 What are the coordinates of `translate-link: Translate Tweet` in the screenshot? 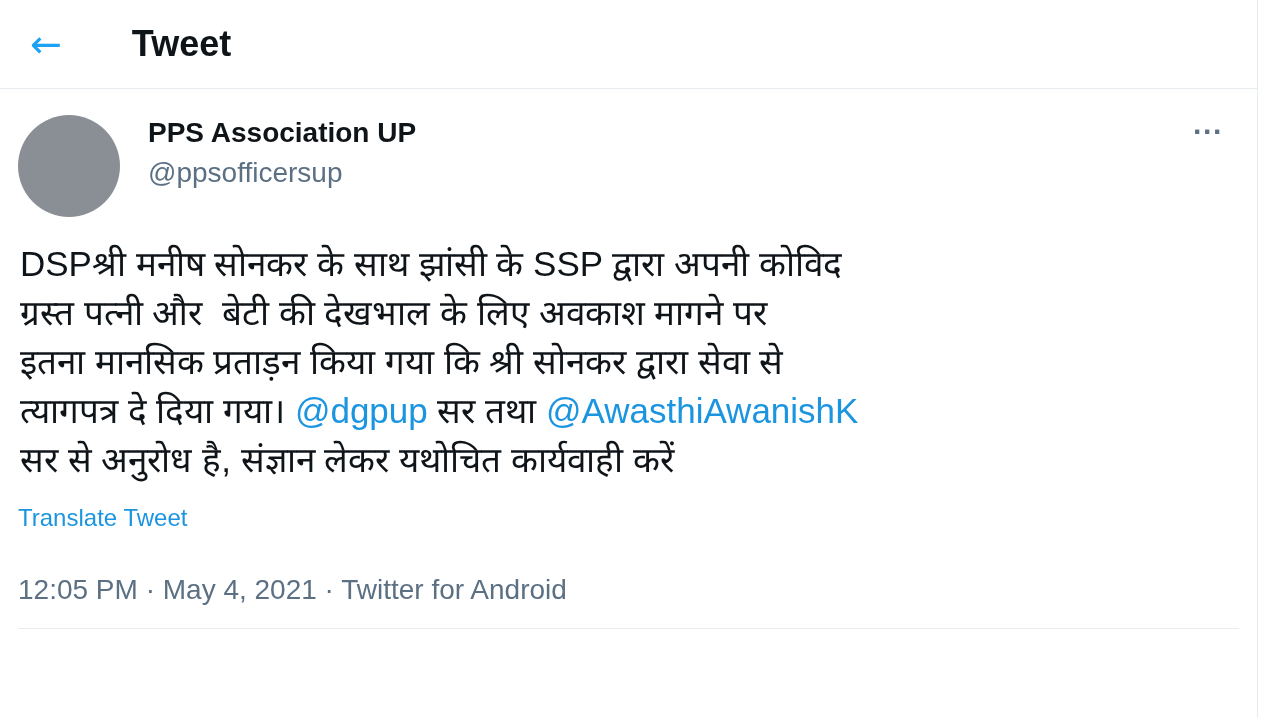 It's located at (103, 518).